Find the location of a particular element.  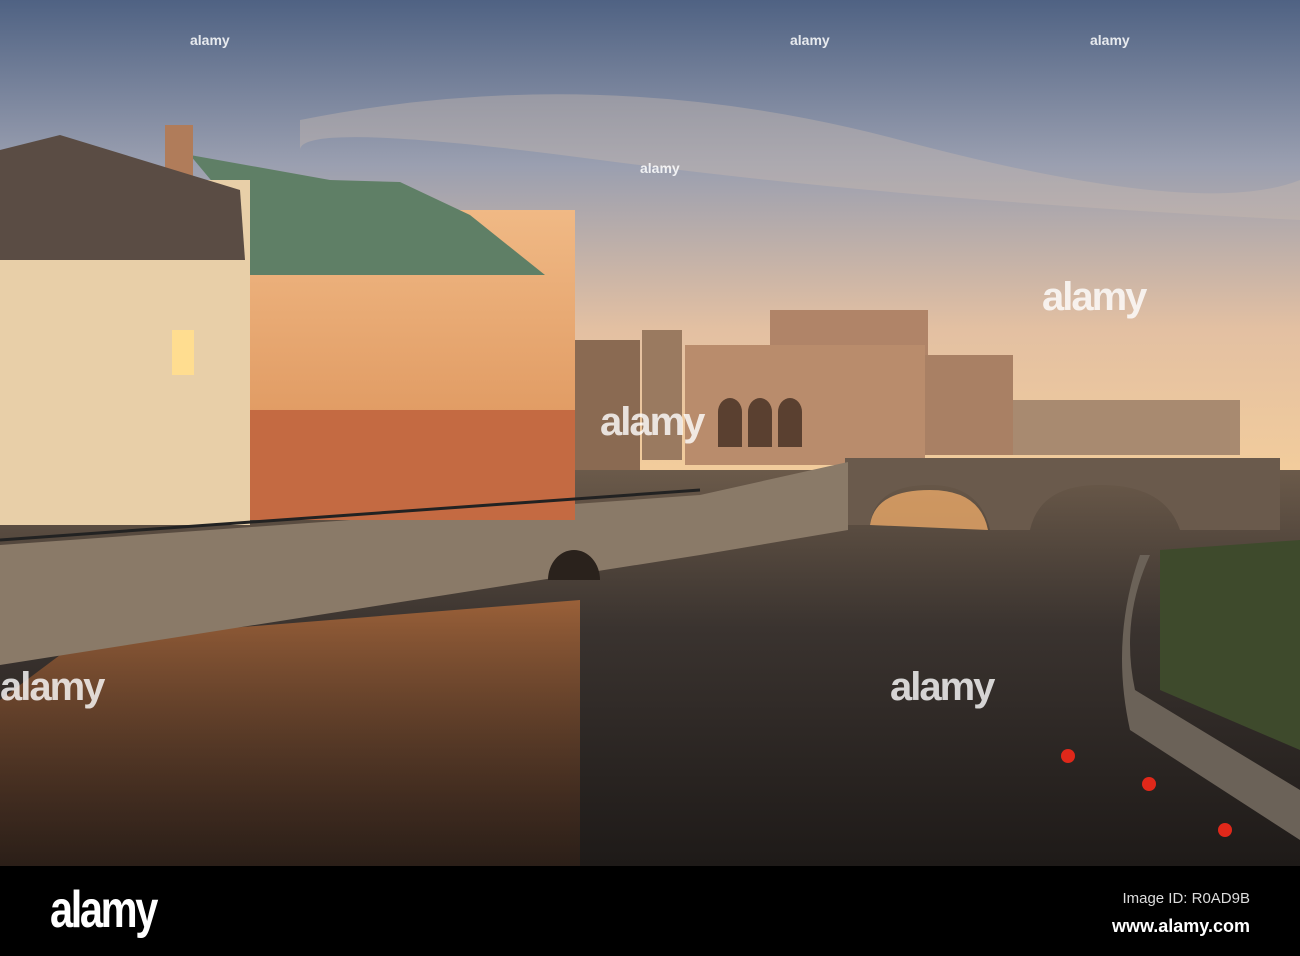

image-id: Image ID: R0AD9B is located at coordinates (1186, 898).